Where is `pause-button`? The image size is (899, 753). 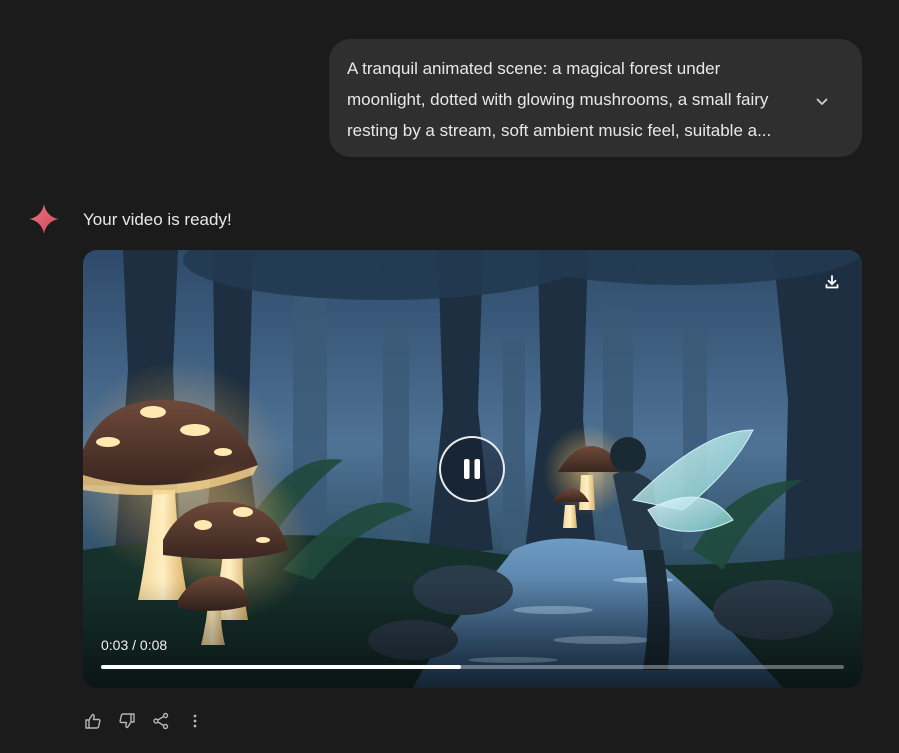 pause-button is located at coordinates (472, 469).